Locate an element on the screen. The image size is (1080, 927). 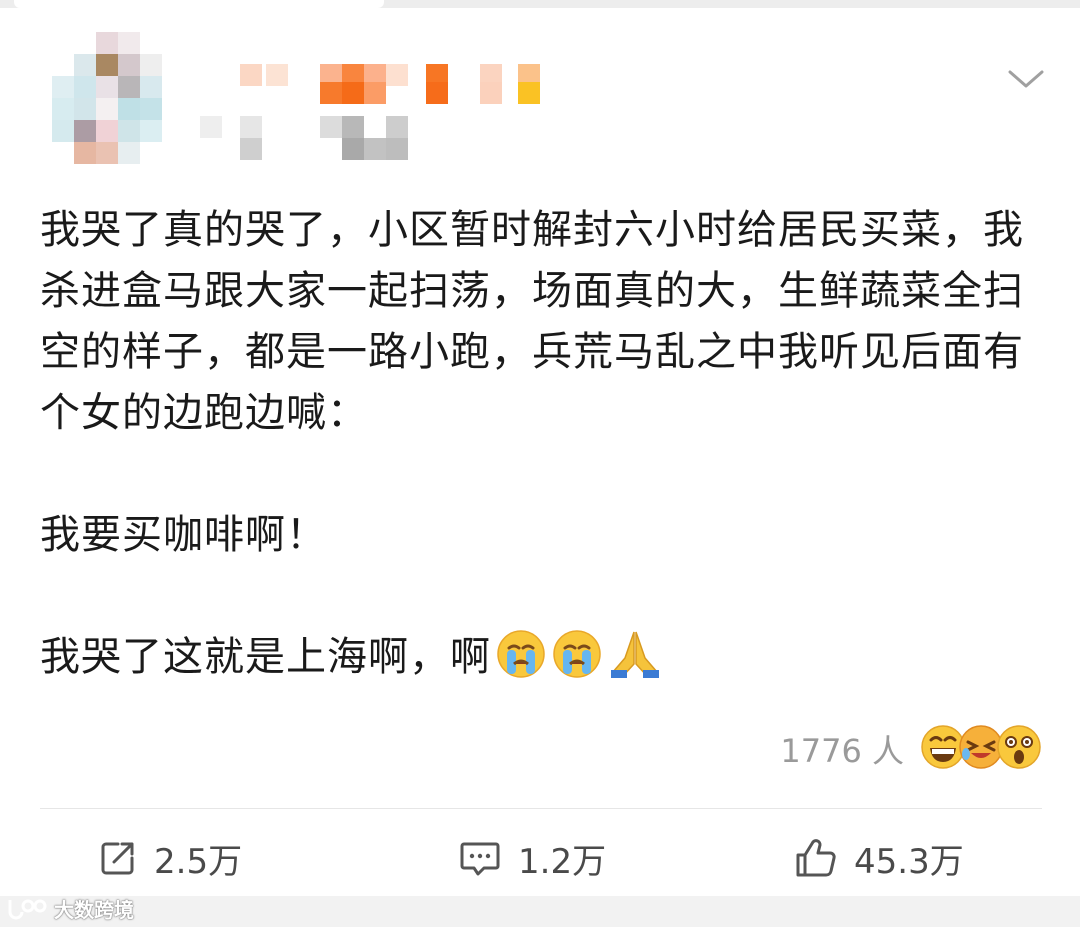
comment-count: 1.2万 is located at coordinates (562, 861).